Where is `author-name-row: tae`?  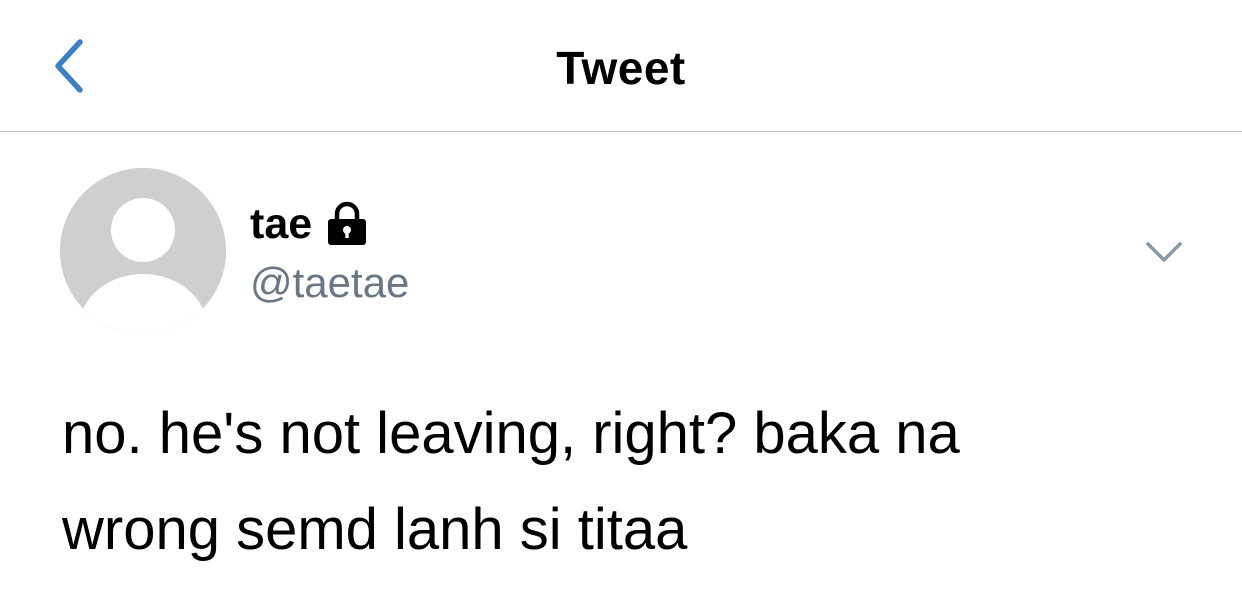 author-name-row: tae is located at coordinates (310, 224).